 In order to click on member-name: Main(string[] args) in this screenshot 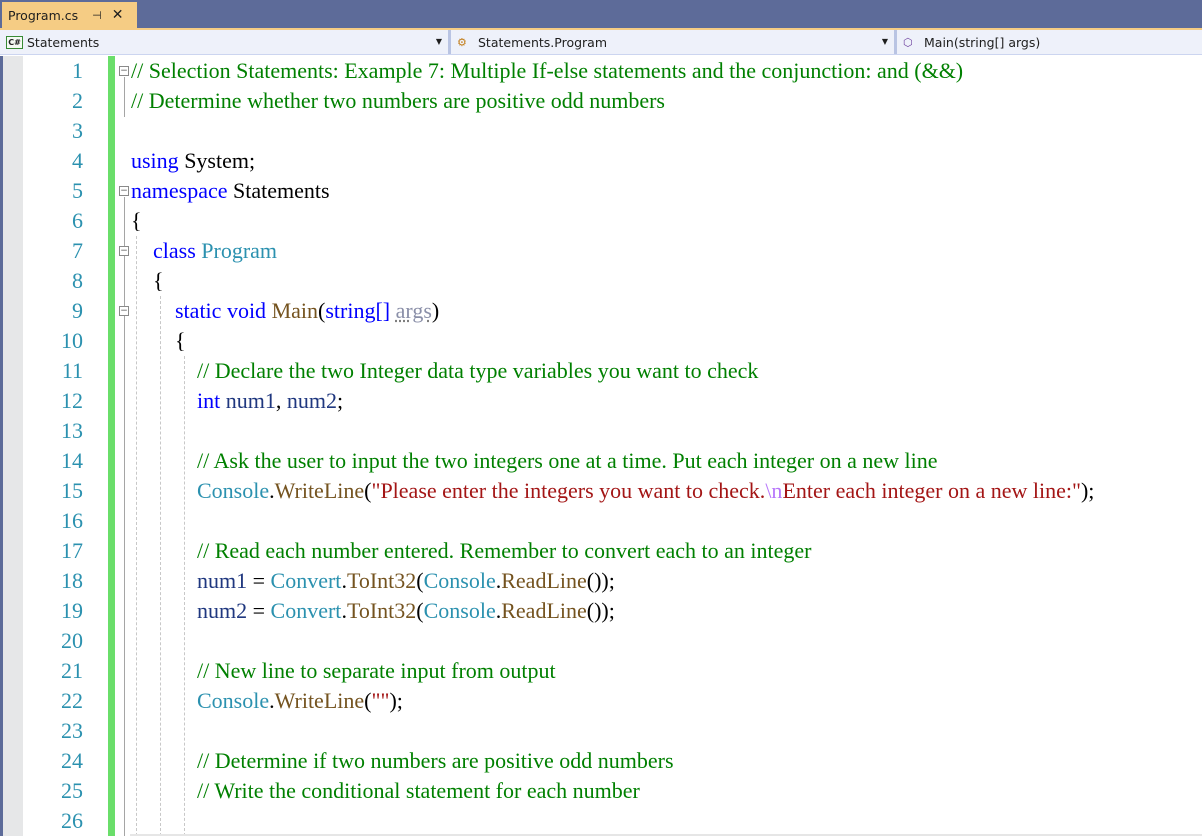, I will do `click(982, 42)`.